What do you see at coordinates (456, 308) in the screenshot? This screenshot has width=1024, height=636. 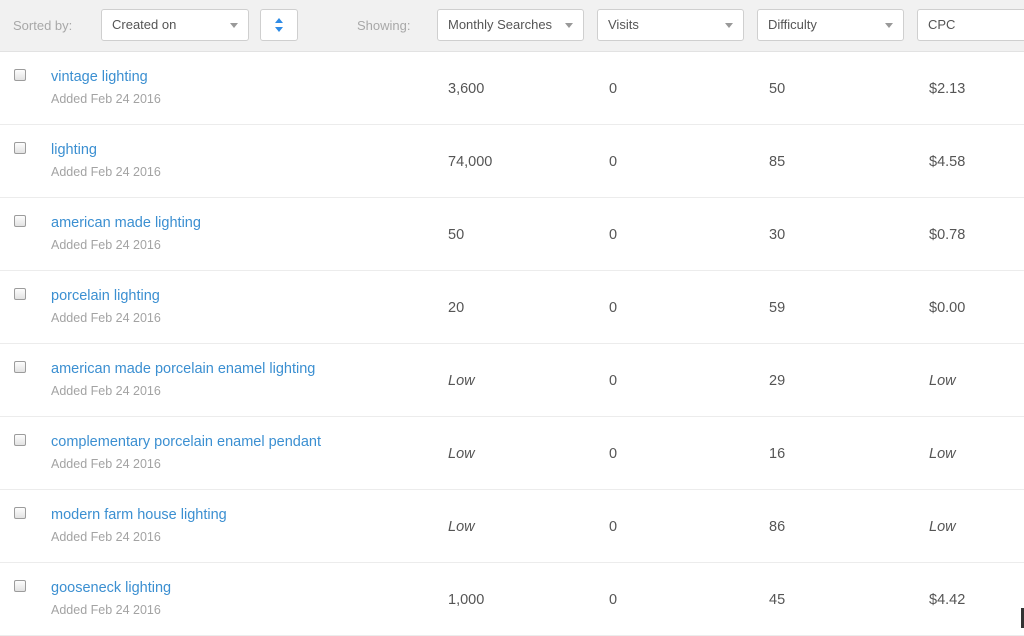 I see `monthly-searches-value: 20` at bounding box center [456, 308].